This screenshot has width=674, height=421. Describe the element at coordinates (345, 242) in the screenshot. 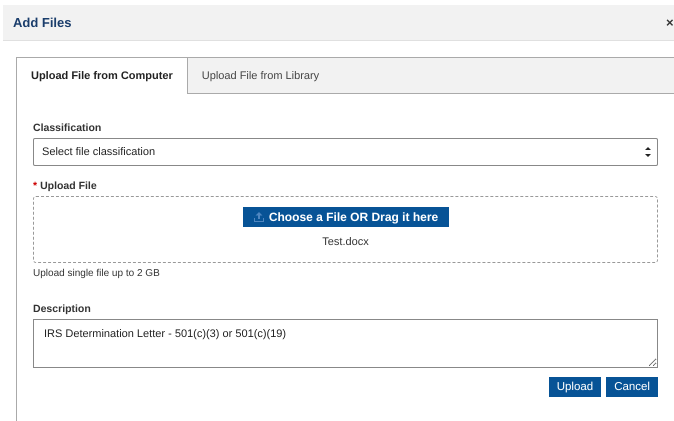

I see `file-name: Test.docx` at that location.